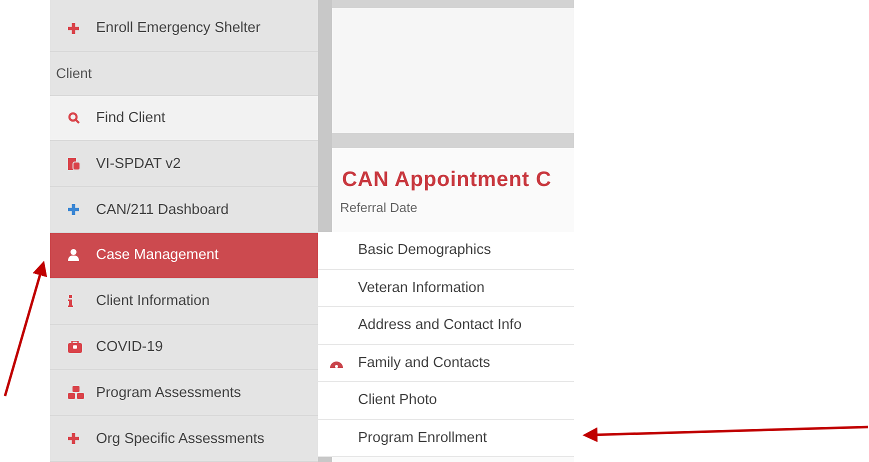  Describe the element at coordinates (184, 347) in the screenshot. I see `menu-item: COVID-19` at that location.